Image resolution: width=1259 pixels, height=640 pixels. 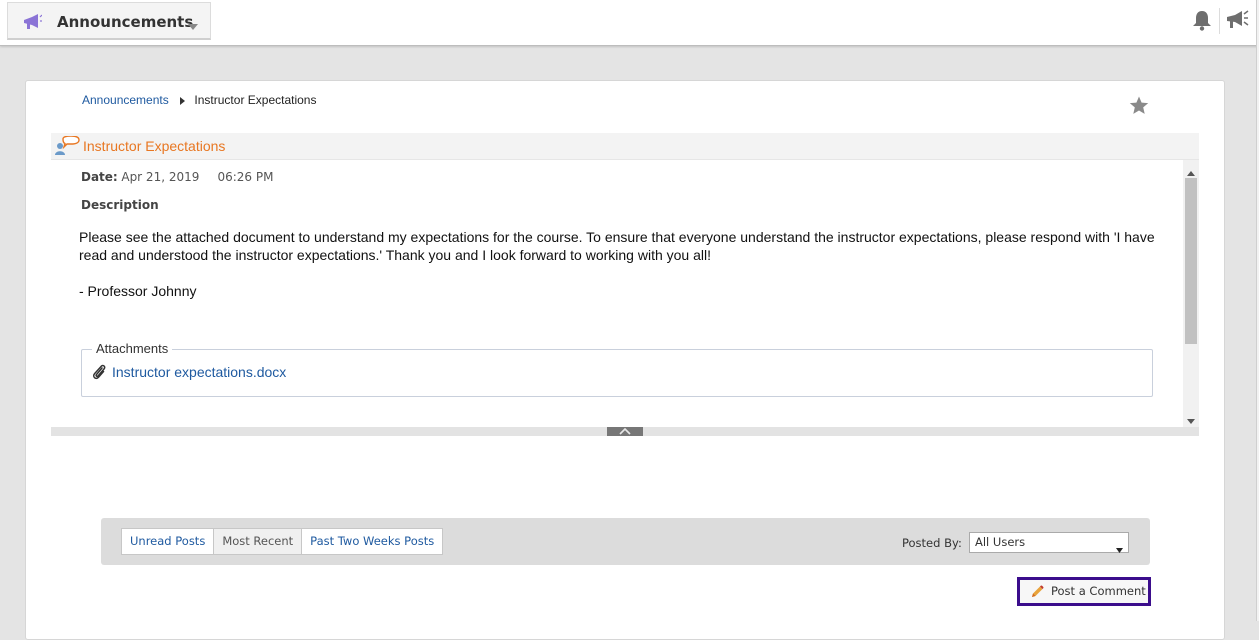 I want to click on post-comment-label: Post a Comment, so click(x=1098, y=591).